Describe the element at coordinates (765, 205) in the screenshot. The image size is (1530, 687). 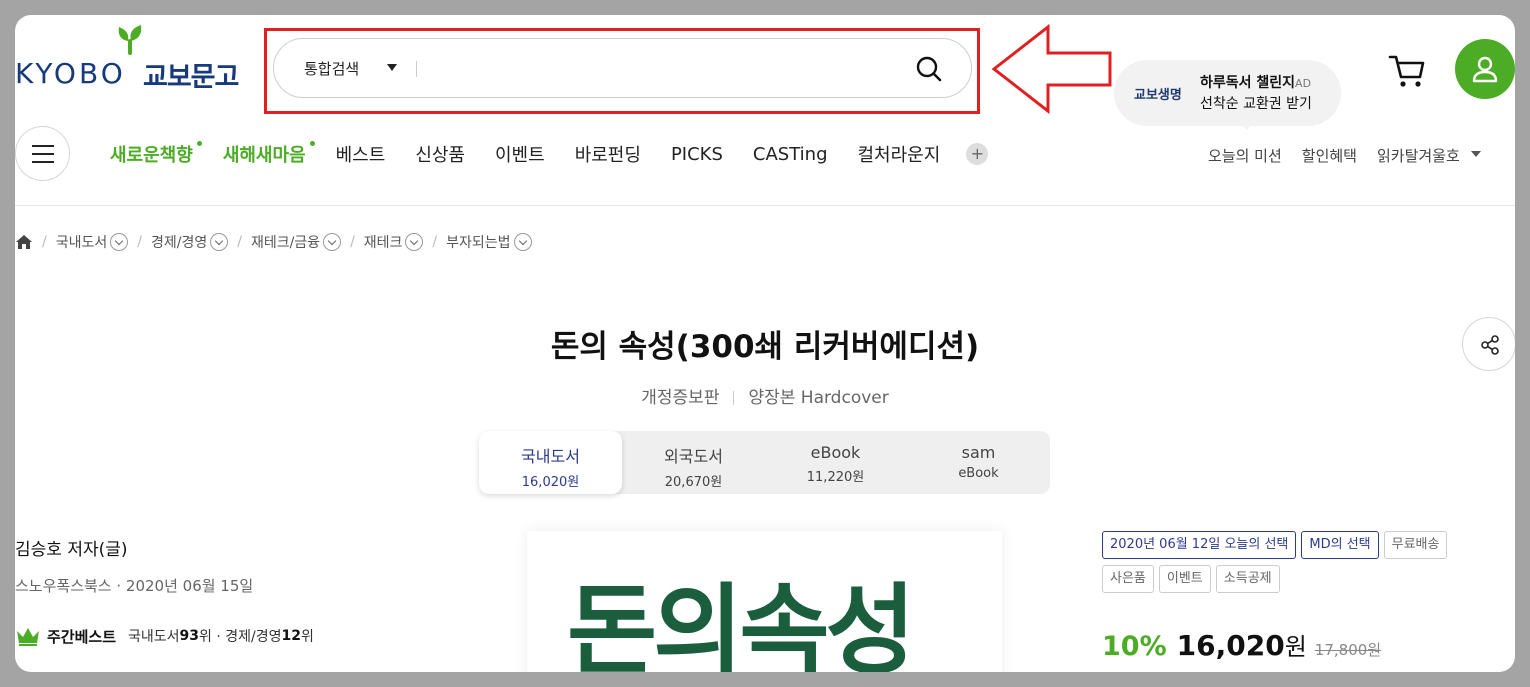
I see `nav-divider` at that location.